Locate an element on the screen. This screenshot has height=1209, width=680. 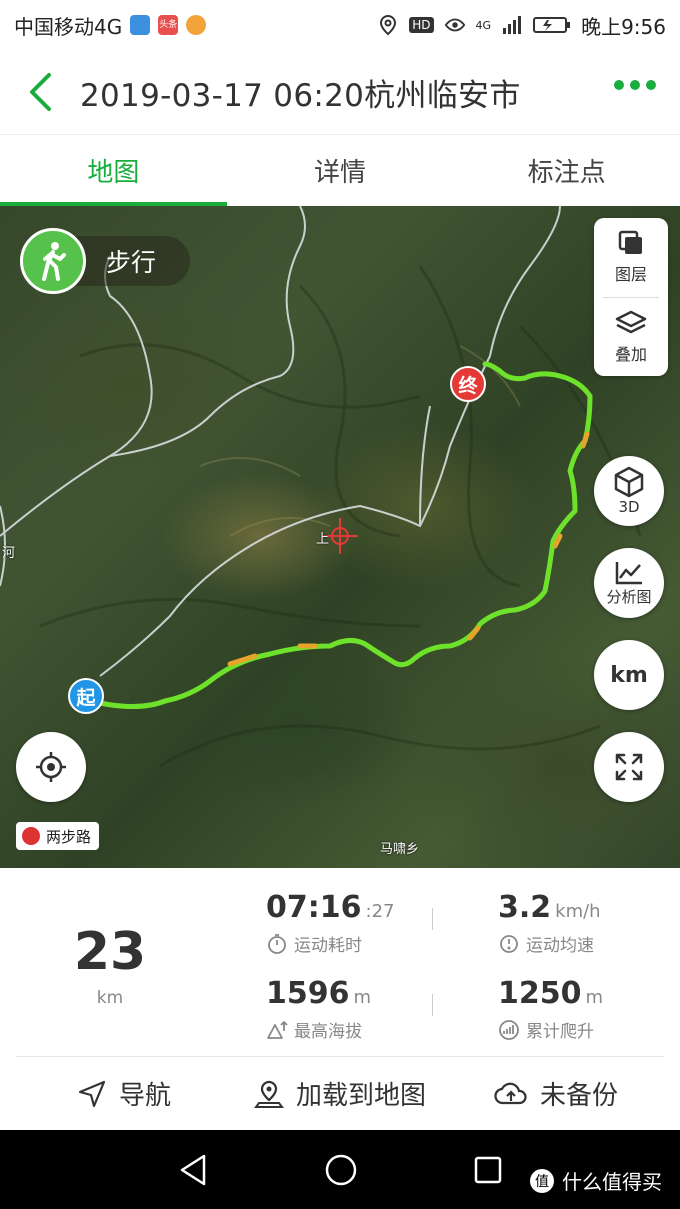
cube-icon is located at coordinates (629, 482).